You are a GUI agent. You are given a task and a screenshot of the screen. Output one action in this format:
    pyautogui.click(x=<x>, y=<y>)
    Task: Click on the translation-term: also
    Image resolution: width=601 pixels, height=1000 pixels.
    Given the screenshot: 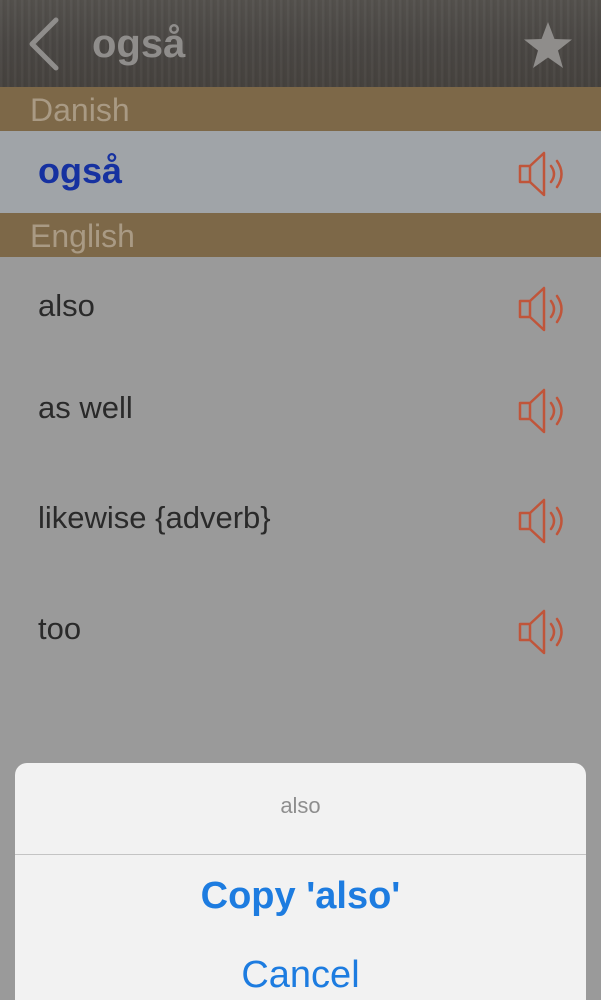 What is the action you would take?
    pyautogui.click(x=66, y=305)
    